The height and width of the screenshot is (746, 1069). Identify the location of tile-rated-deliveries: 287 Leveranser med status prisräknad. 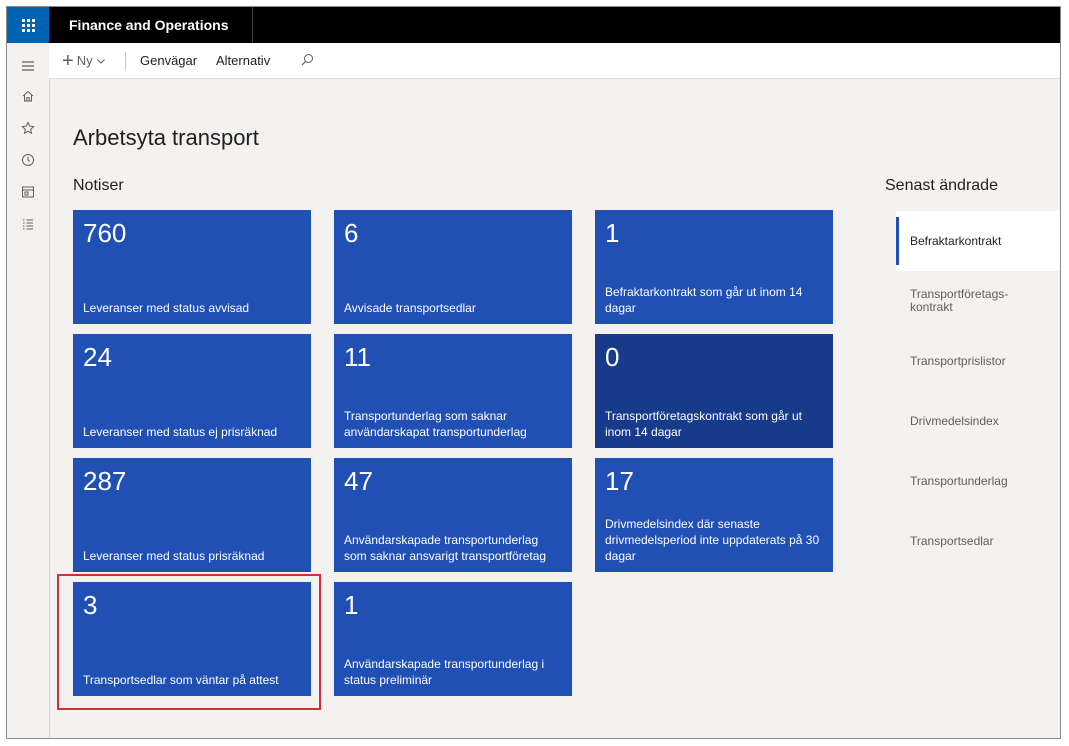
(192, 515).